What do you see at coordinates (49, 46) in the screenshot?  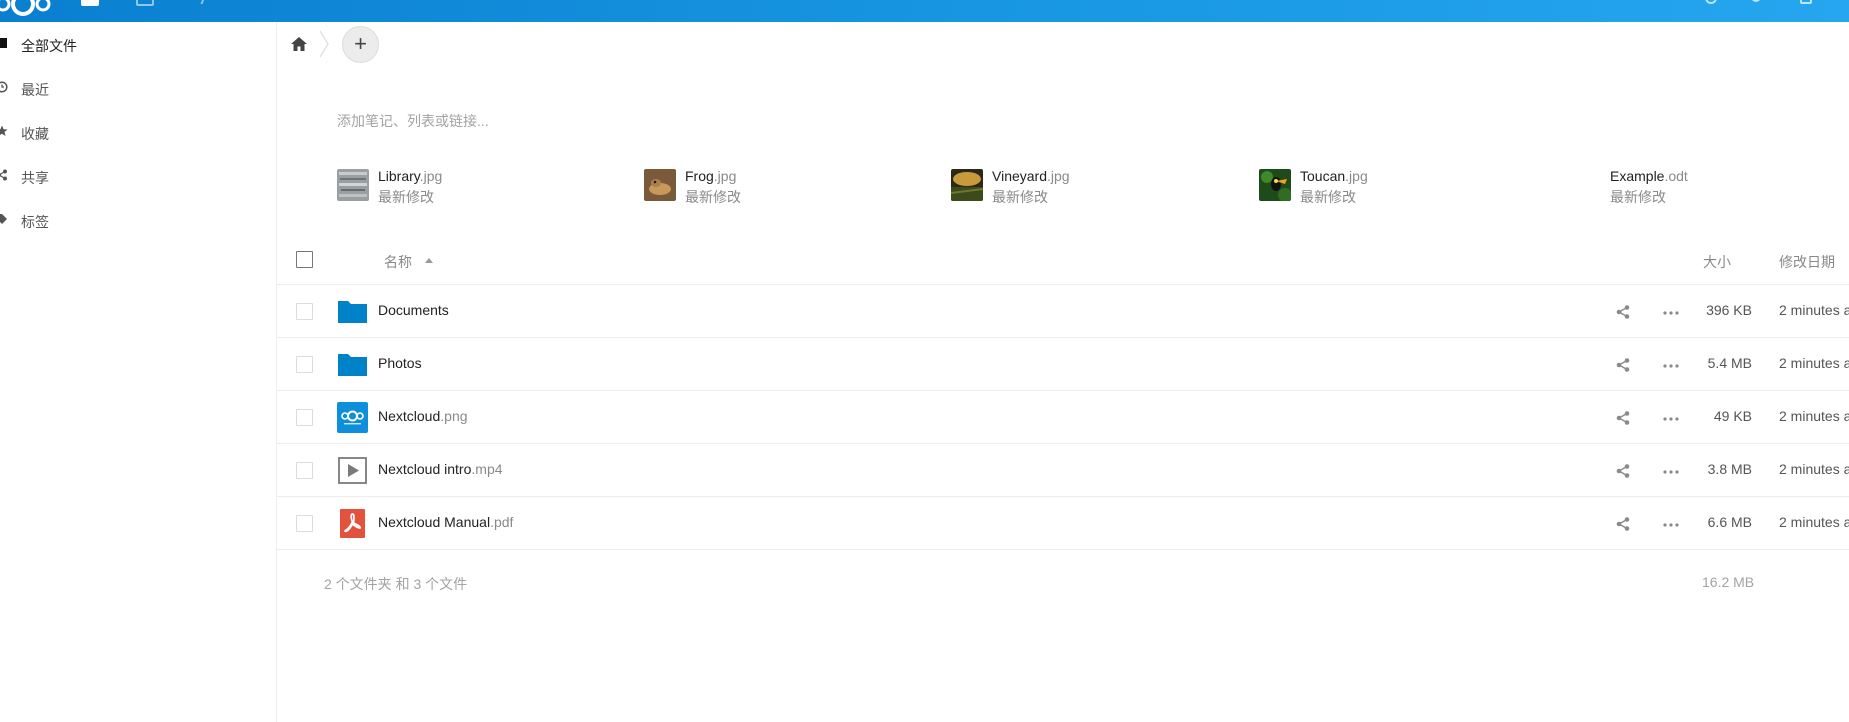 I see `sidebar-item-label: 全部文件` at bounding box center [49, 46].